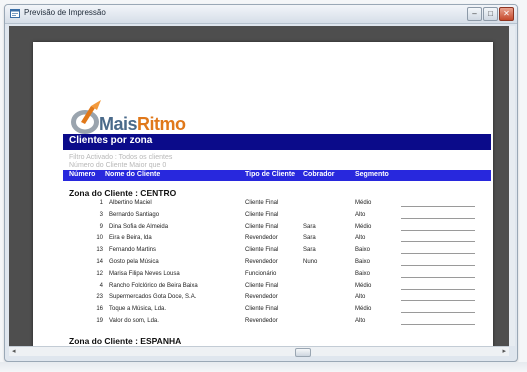 Image resolution: width=527 pixels, height=372 pixels. What do you see at coordinates (101, 285) in the screenshot?
I see `row-number: 4` at bounding box center [101, 285].